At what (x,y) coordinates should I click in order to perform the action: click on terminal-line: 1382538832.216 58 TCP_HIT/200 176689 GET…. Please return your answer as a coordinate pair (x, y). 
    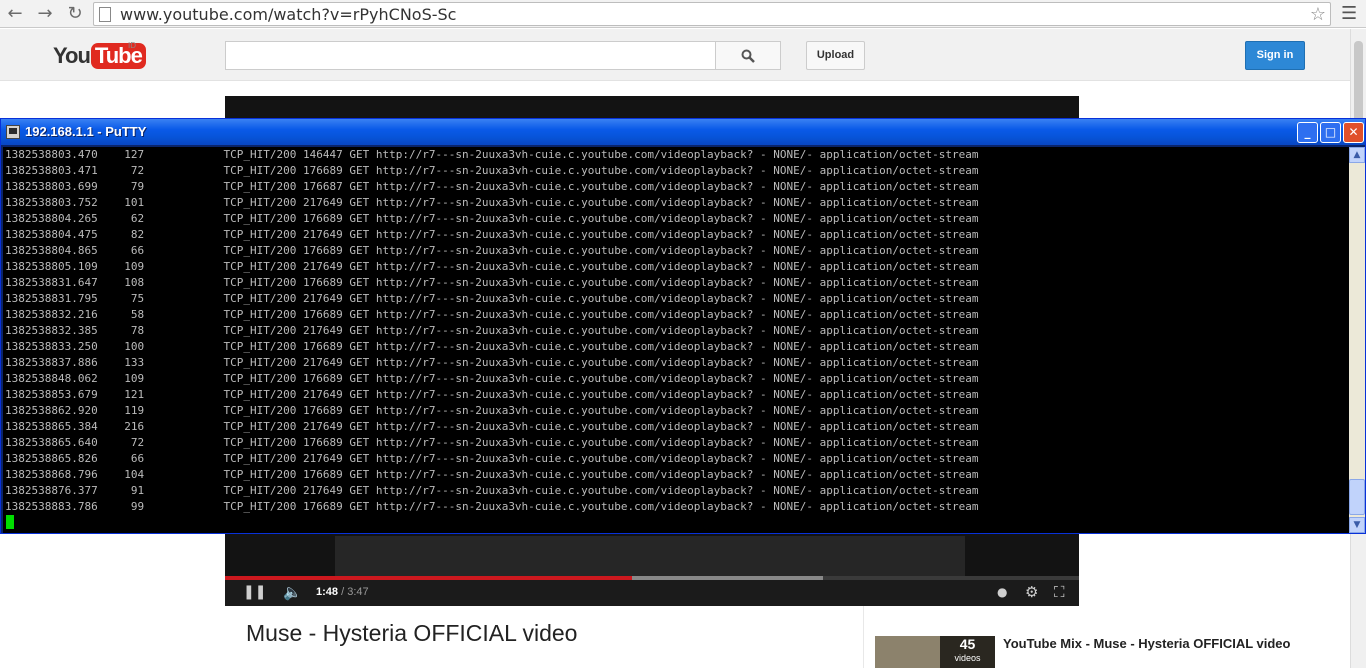
    Looking at the image, I should click on (492, 314).